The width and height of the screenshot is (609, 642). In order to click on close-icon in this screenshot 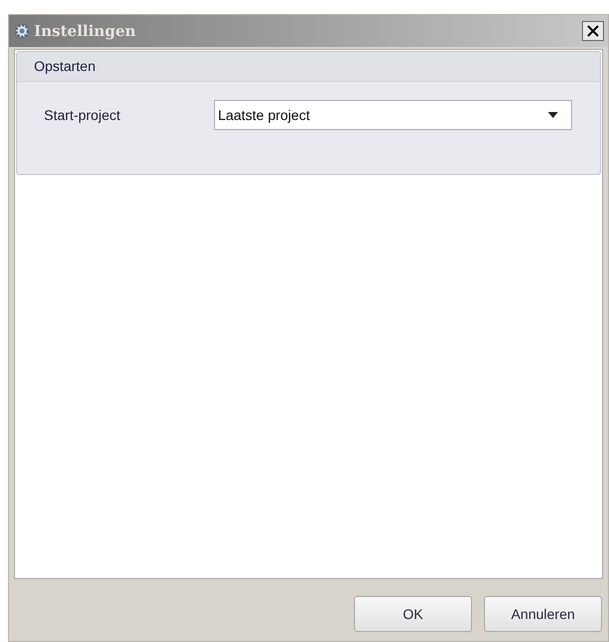, I will do `click(593, 31)`.